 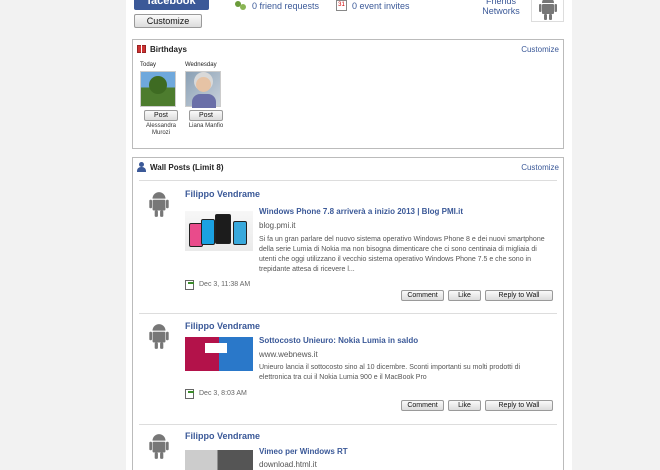 What do you see at coordinates (277, 225) in the screenshot?
I see `link-domain: blog.pmi.it` at bounding box center [277, 225].